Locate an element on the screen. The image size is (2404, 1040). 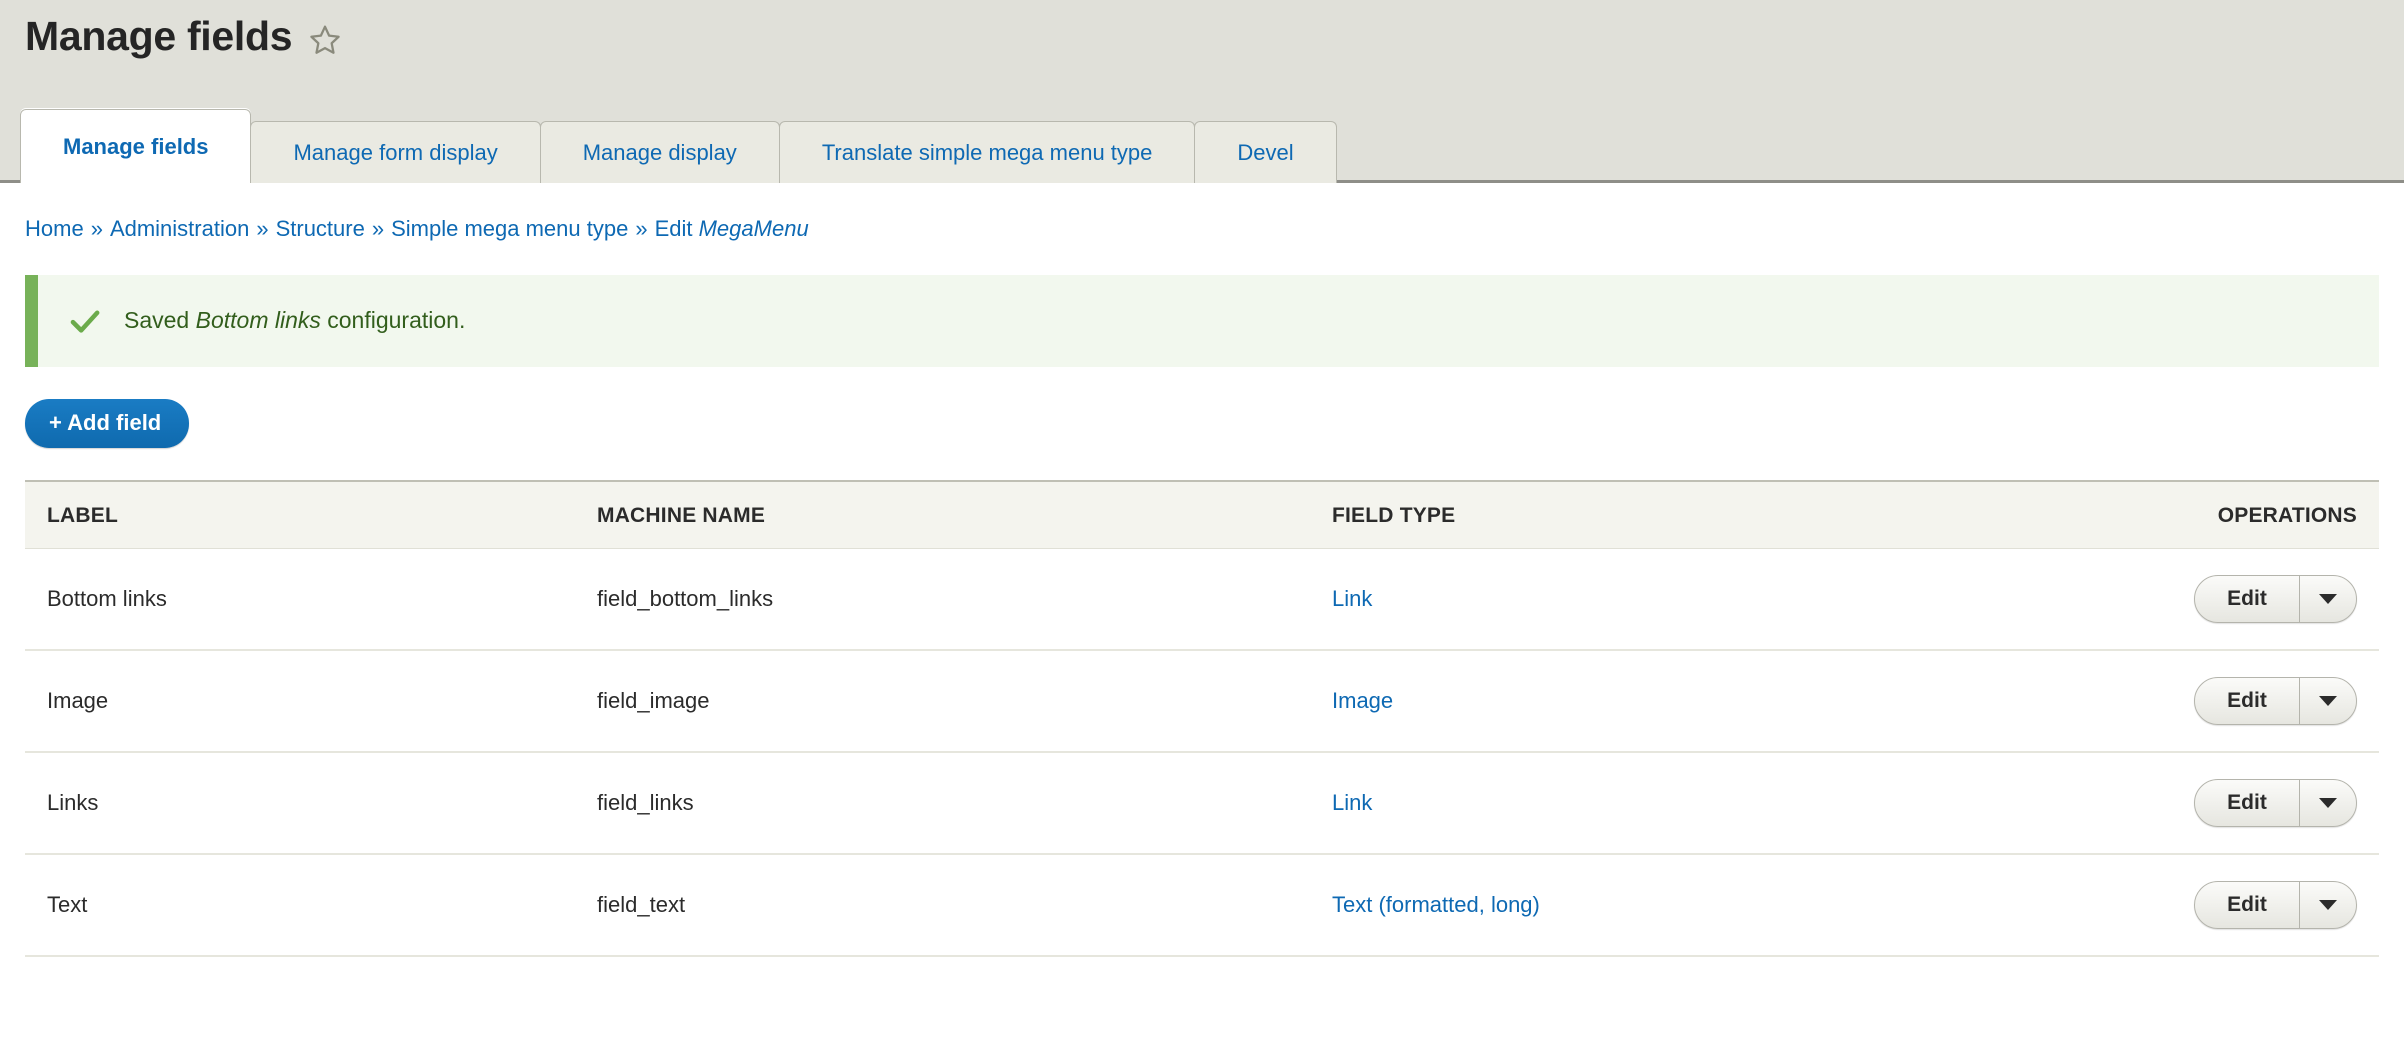
cell-machine-name: field_bottom_links is located at coordinates (964, 599).